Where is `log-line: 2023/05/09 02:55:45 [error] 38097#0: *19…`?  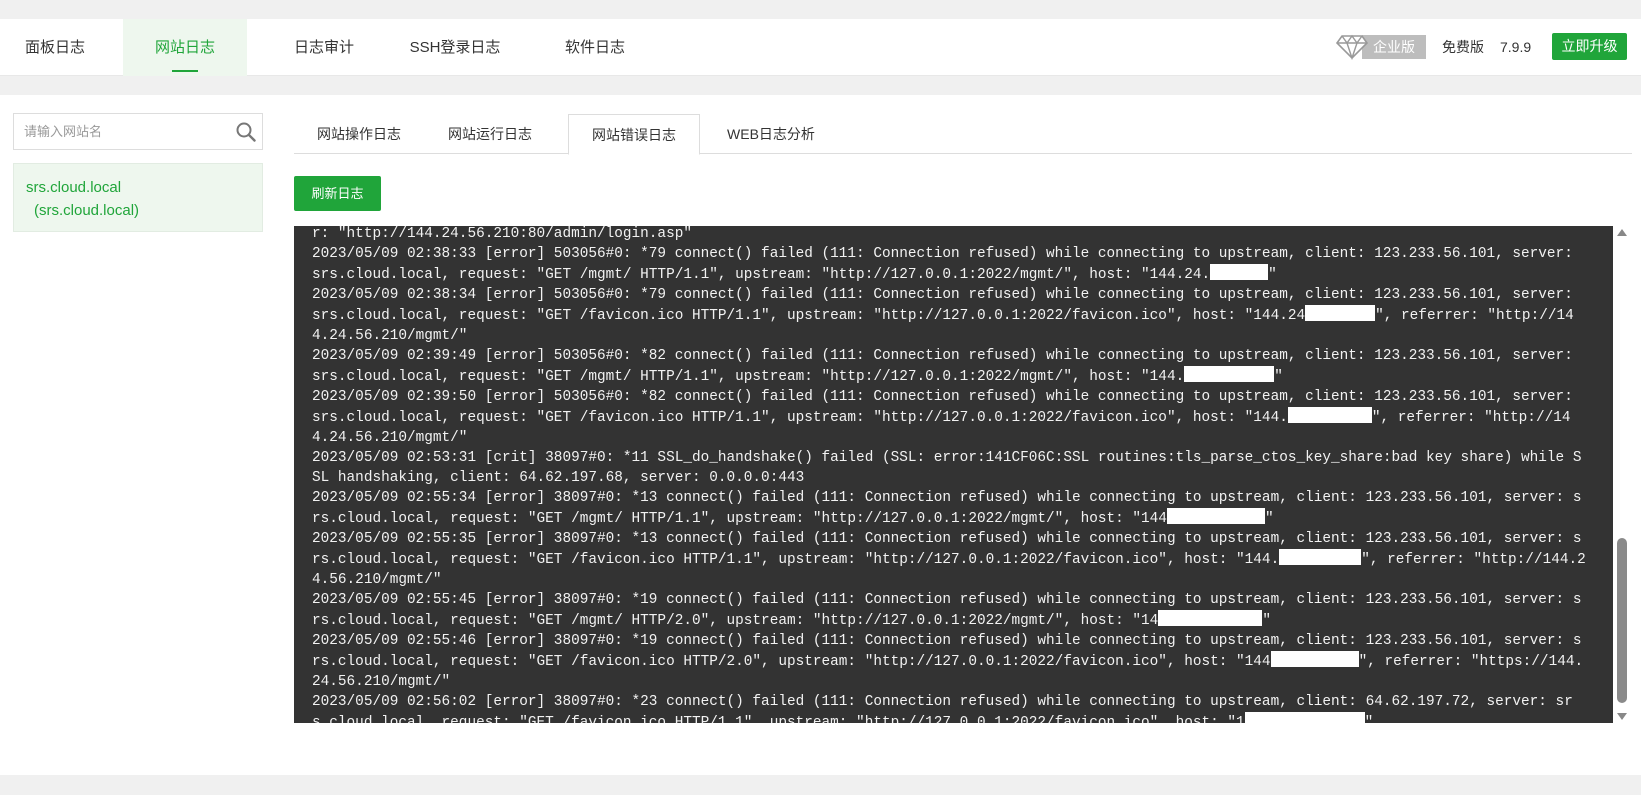 log-line: 2023/05/09 02:55:45 [error] 38097#0: *19… is located at coordinates (947, 610).